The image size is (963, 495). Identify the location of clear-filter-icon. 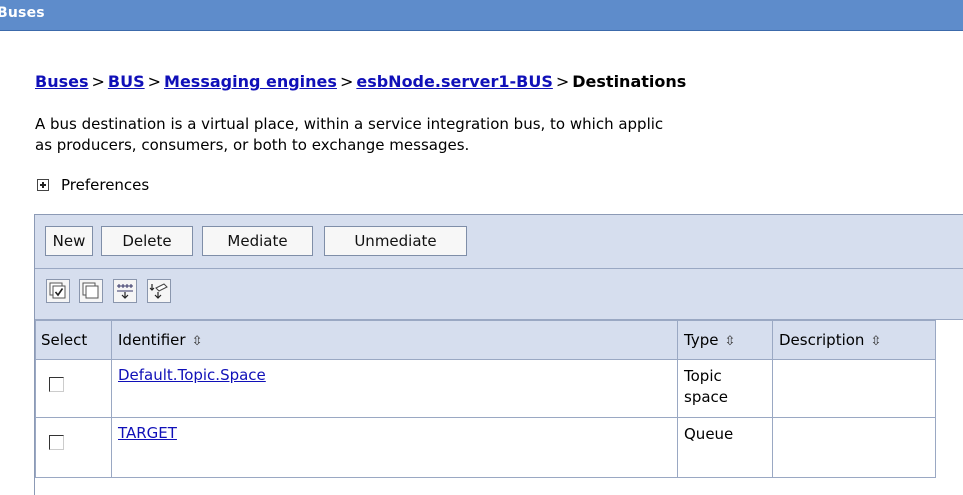
(159, 291).